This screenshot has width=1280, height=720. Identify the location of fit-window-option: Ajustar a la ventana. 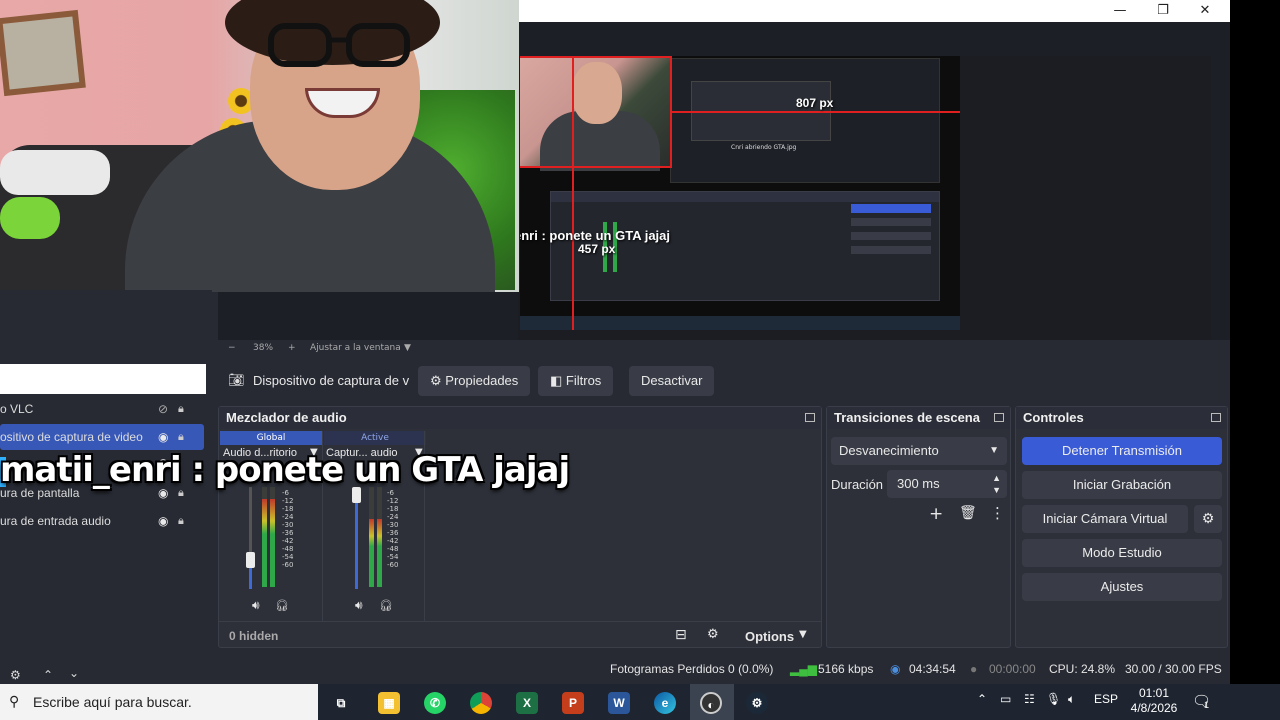
(355, 348).